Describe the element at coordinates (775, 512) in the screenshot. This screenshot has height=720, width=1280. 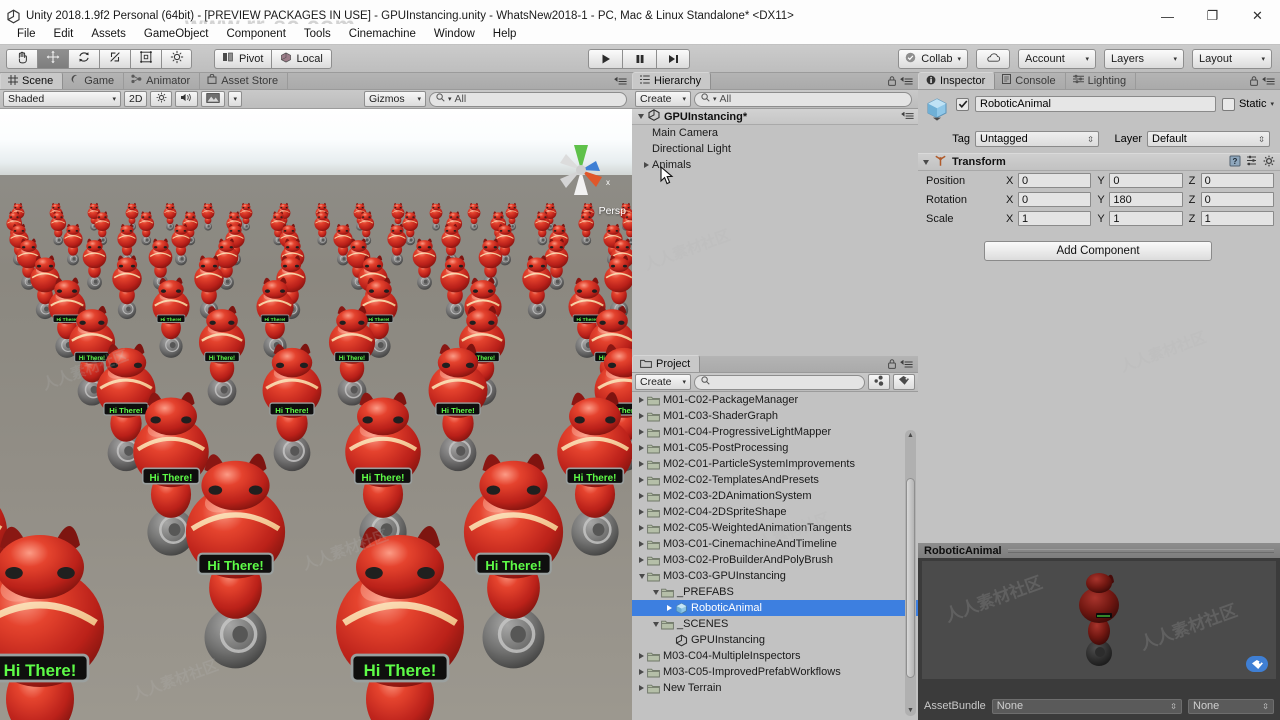
I see `project-row: M02-C04-2DSpriteShape` at that location.